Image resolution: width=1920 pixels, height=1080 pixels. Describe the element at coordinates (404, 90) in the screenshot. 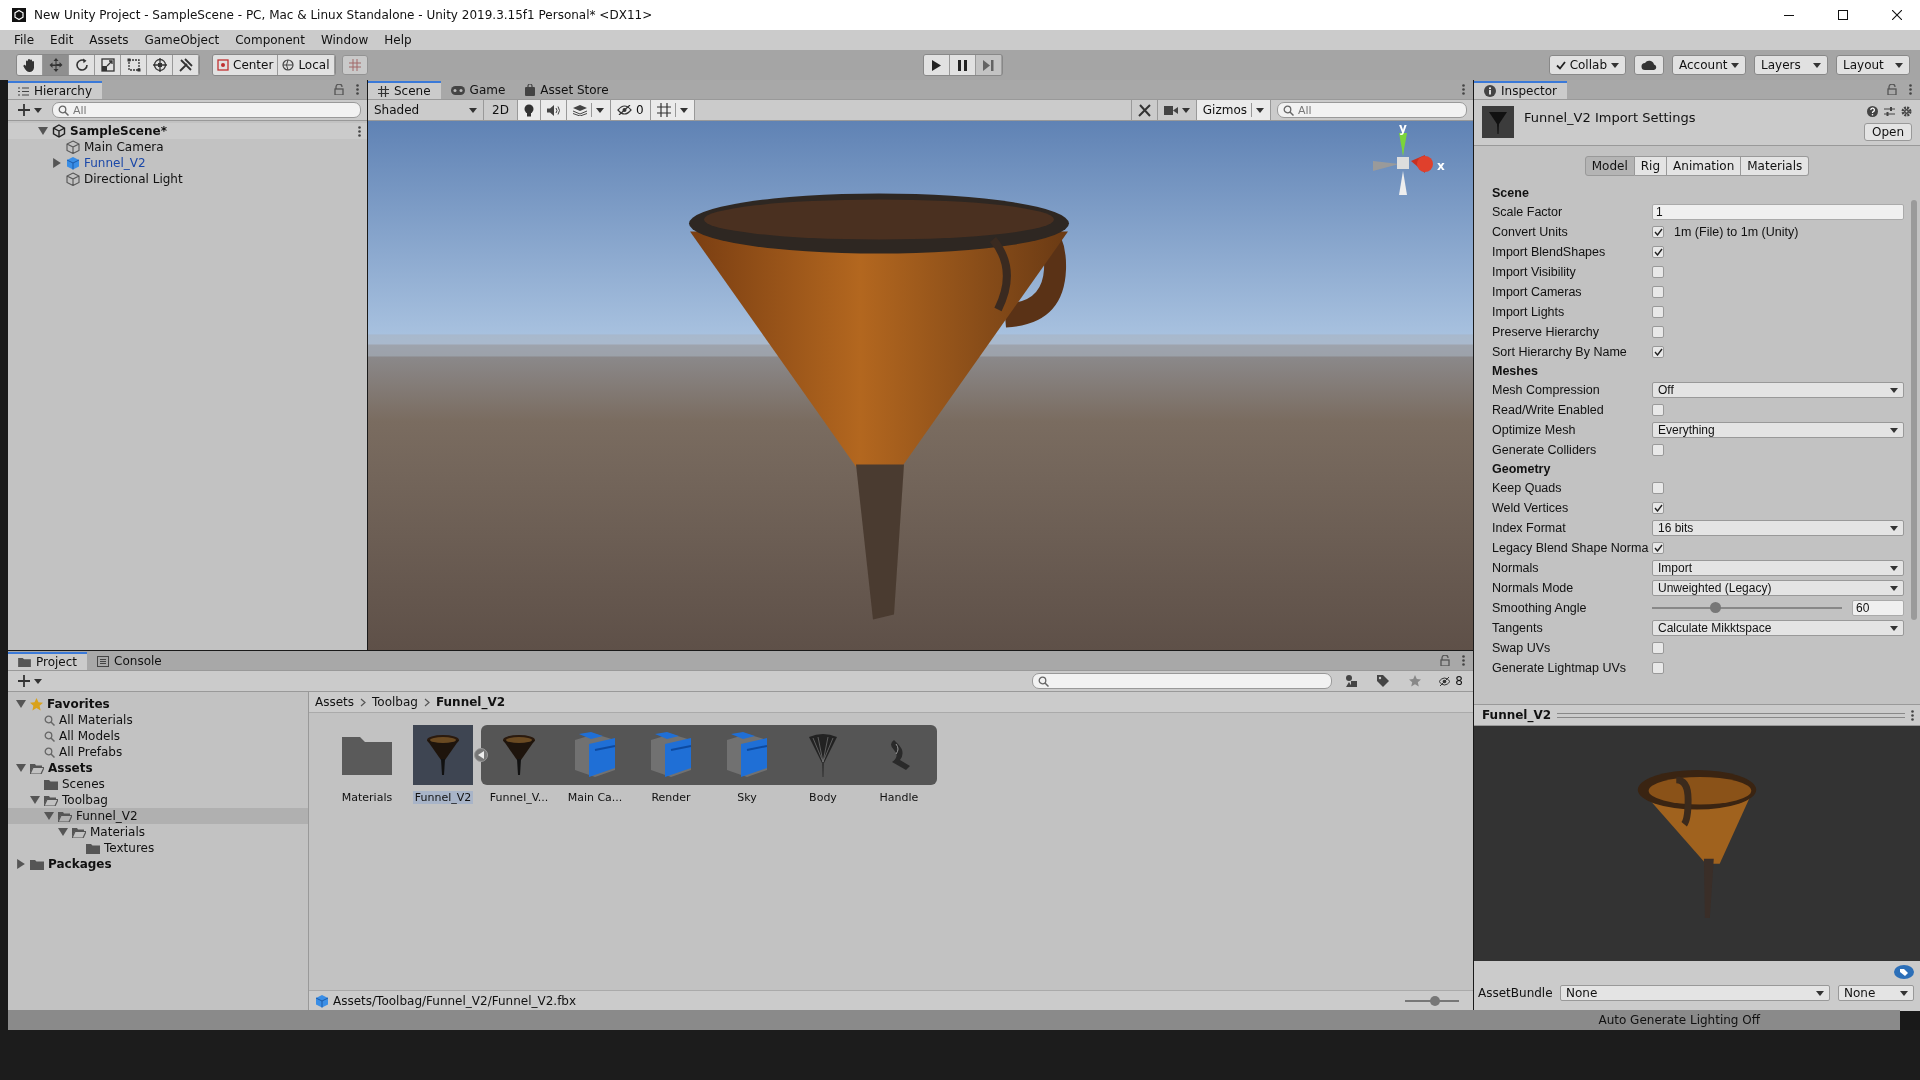

I see `panel-tab: Scene` at that location.